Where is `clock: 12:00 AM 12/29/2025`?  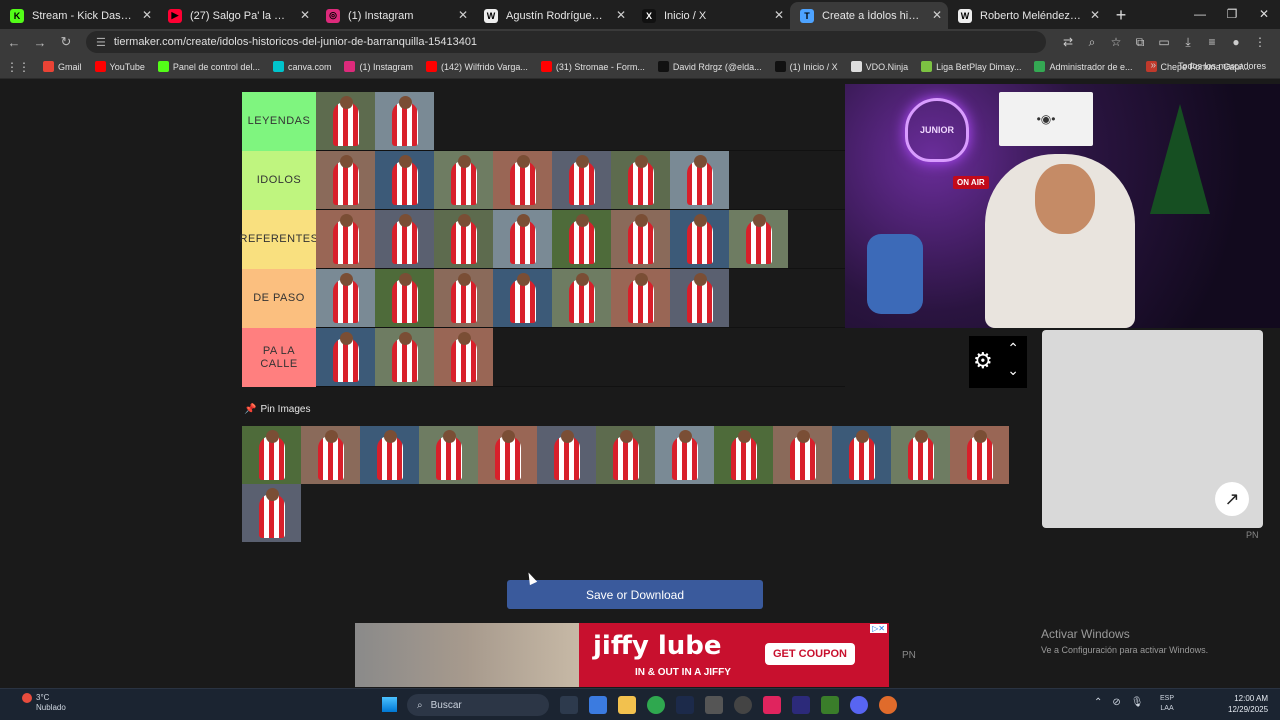 clock: 12:00 AM 12/29/2025 is located at coordinates (1248, 704).